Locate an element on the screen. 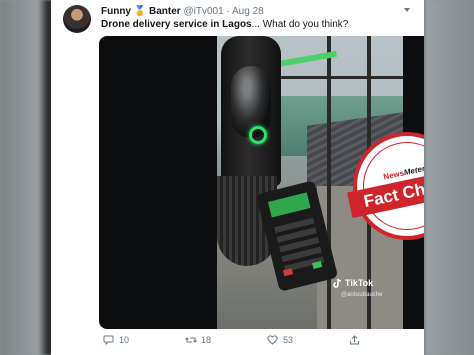  tweet-text-bold: Drone delivery service in Lagos is located at coordinates (176, 24).